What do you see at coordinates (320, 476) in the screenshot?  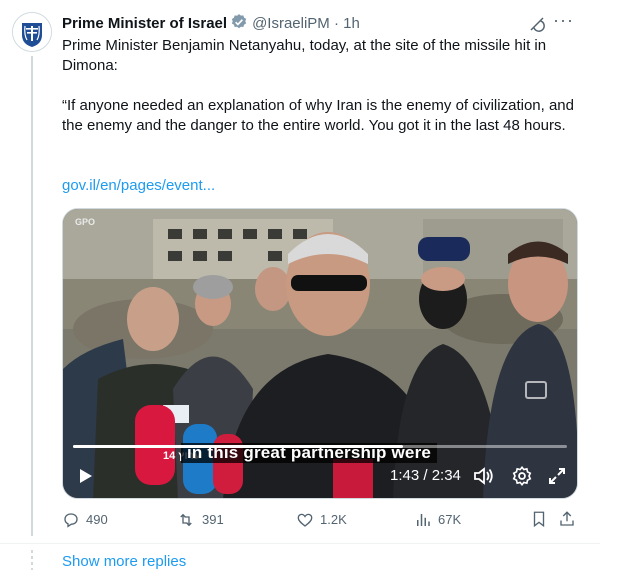 I see `video-controls: 1:43 / 2:34` at bounding box center [320, 476].